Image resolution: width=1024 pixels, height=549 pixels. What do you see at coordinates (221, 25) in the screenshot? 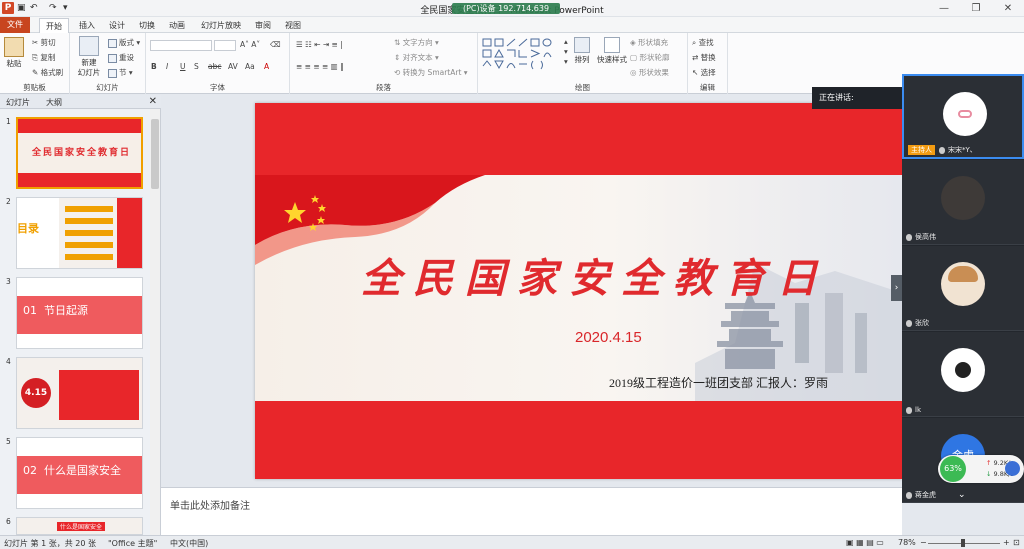
I see `tab-slideshow: 幻灯片放映` at bounding box center [221, 25].